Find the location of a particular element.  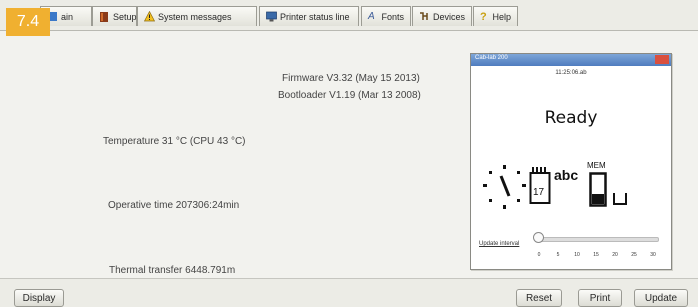

scale-tick: 10 is located at coordinates (577, 255).